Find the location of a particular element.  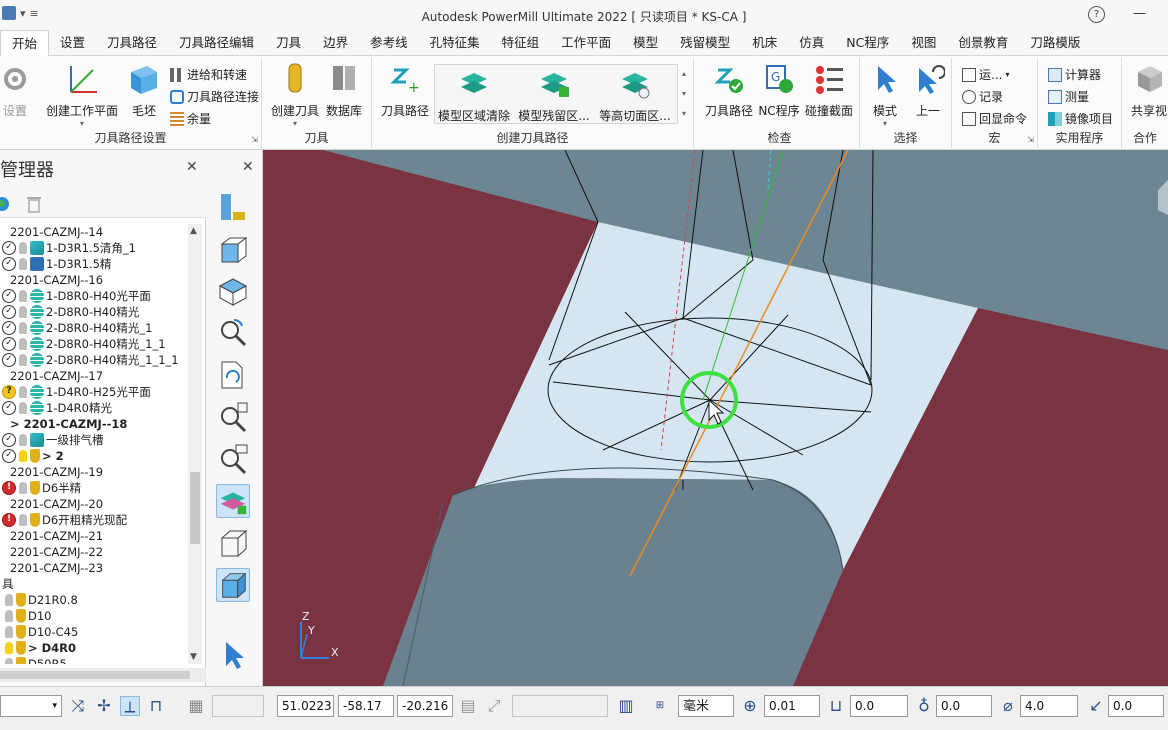

shaded-toolpath-icon is located at coordinates (233, 501).